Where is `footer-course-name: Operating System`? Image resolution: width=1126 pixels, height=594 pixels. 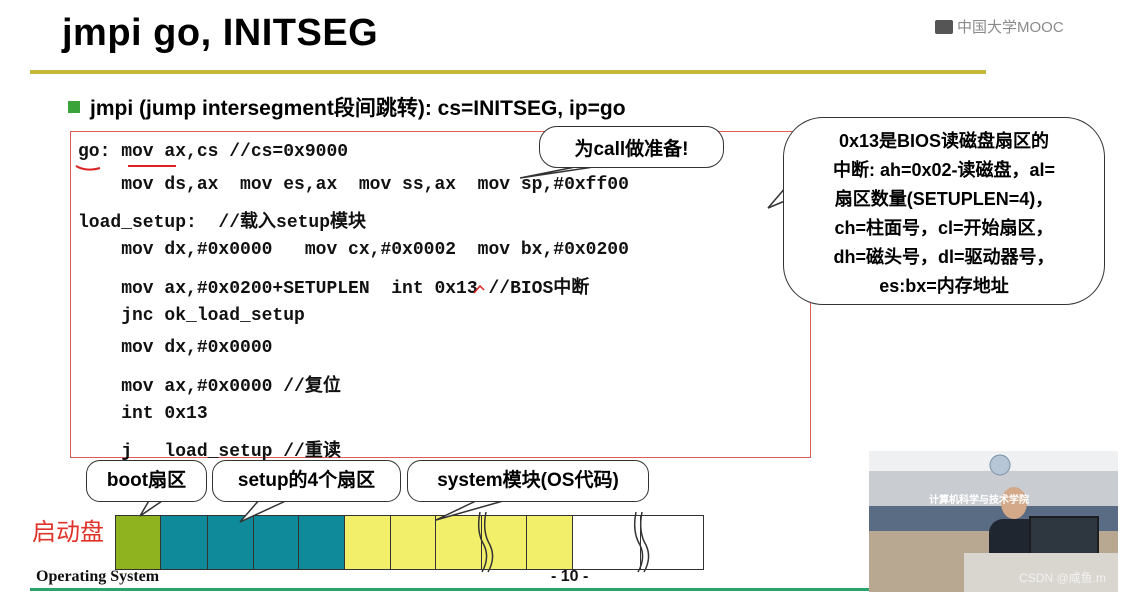 footer-course-name: Operating System is located at coordinates (98, 576).